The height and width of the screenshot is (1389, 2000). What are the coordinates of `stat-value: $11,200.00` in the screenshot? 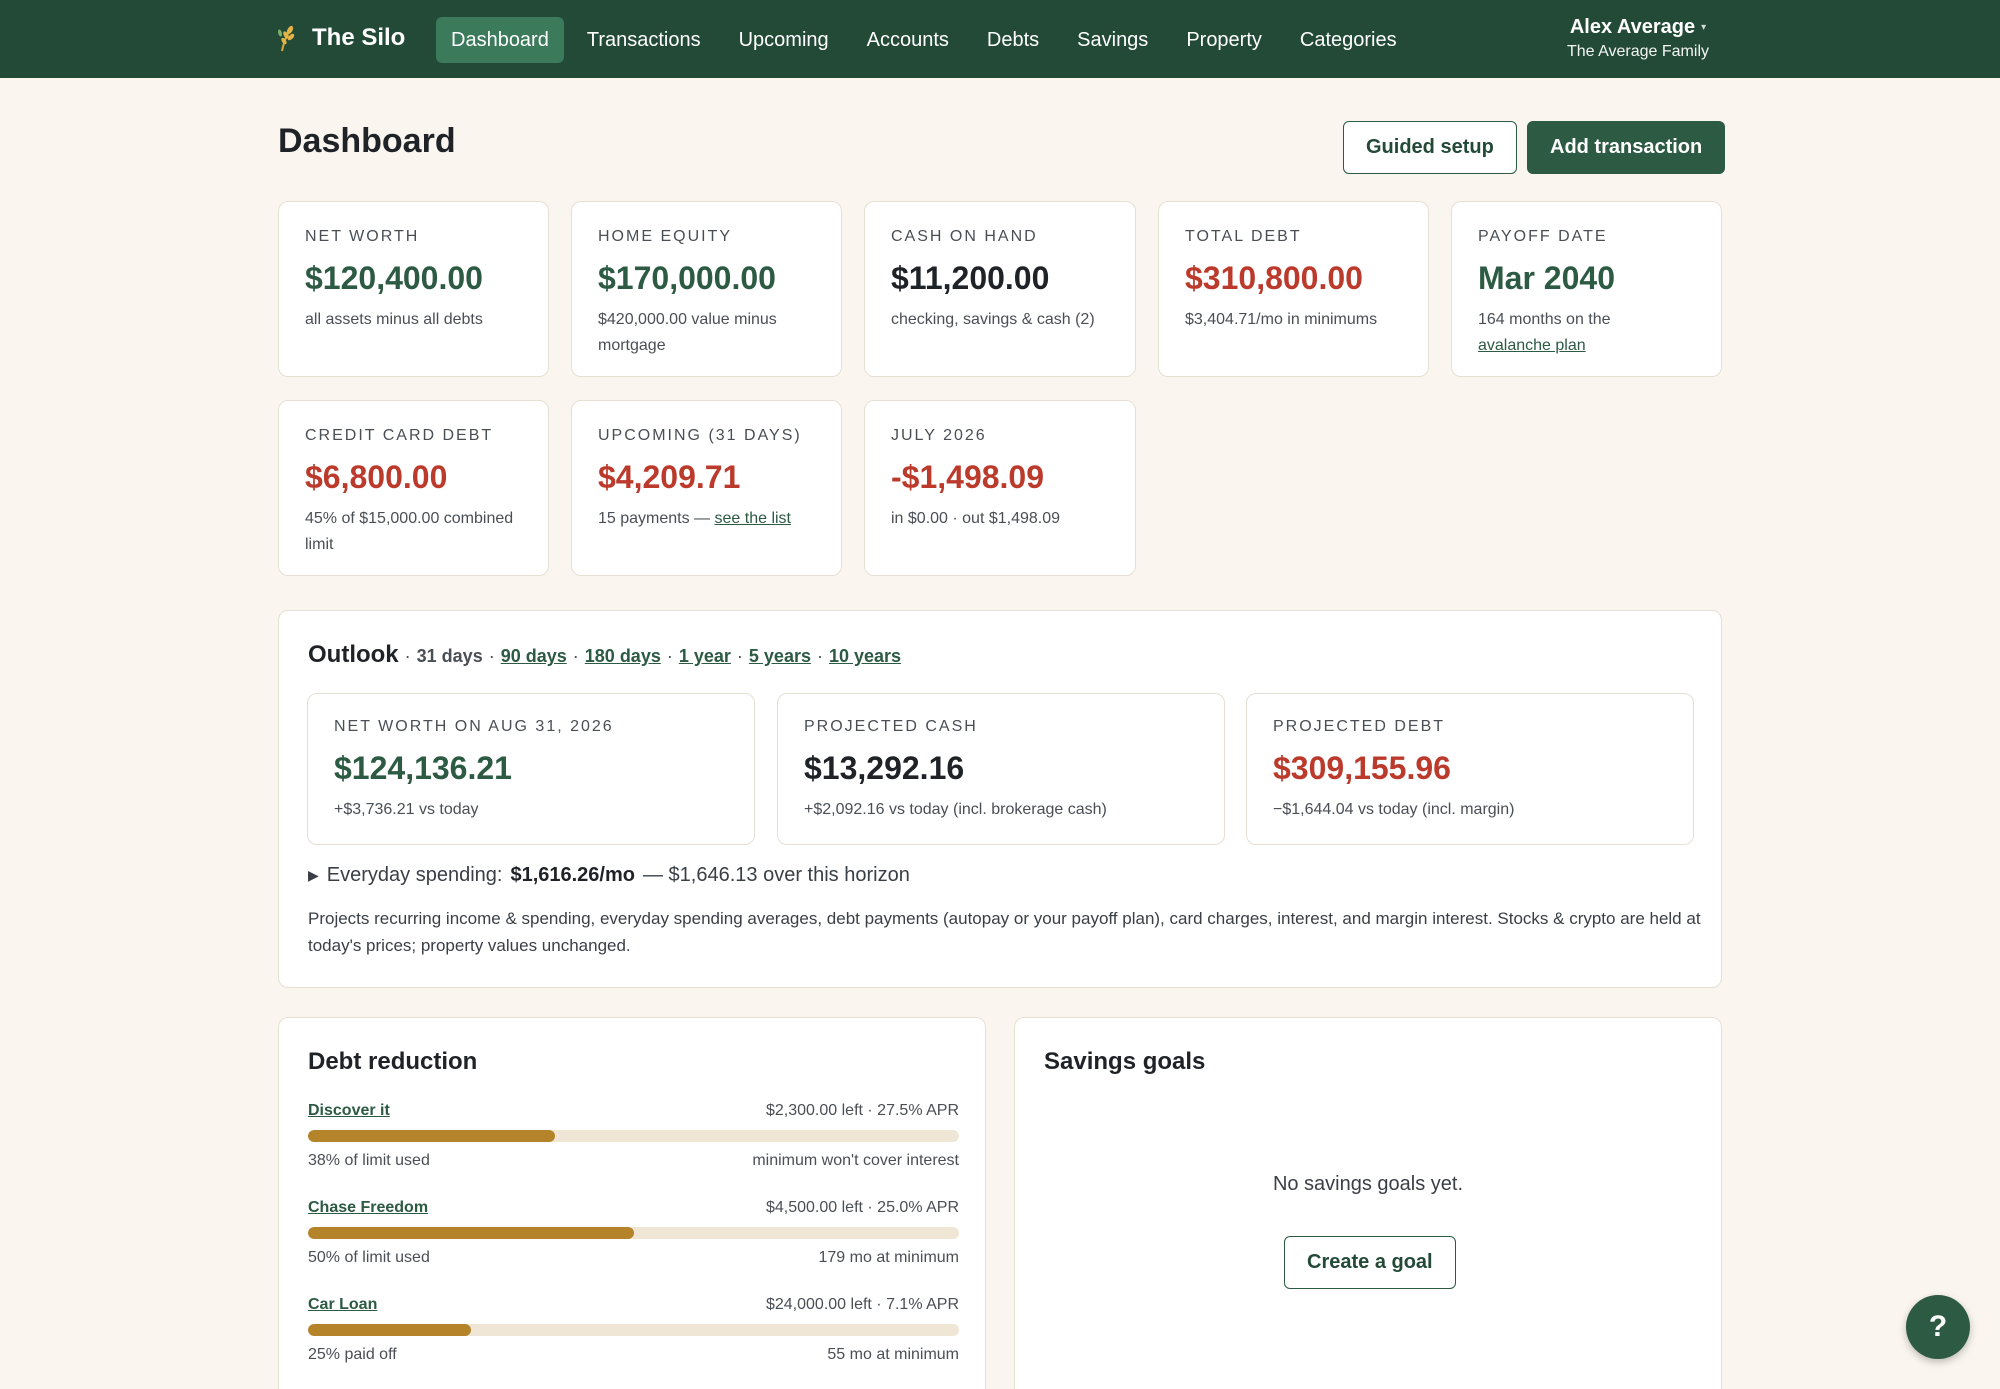 It's located at (970, 278).